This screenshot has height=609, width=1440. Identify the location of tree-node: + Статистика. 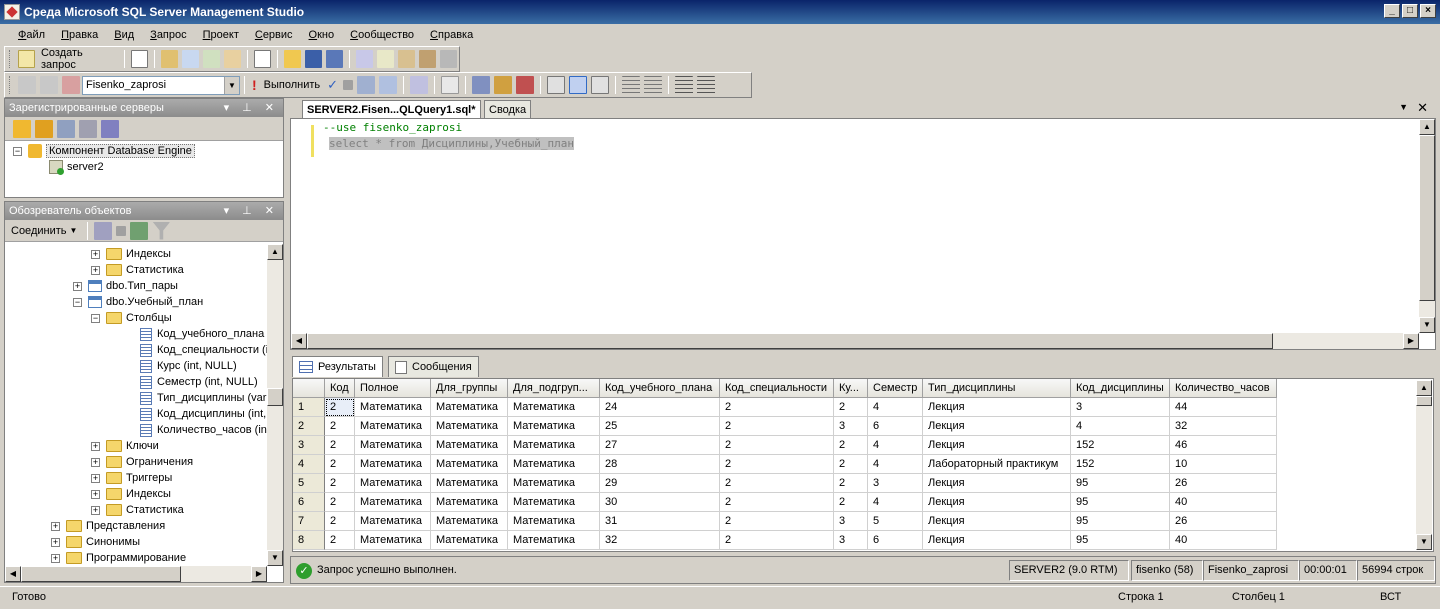
(137, 510).